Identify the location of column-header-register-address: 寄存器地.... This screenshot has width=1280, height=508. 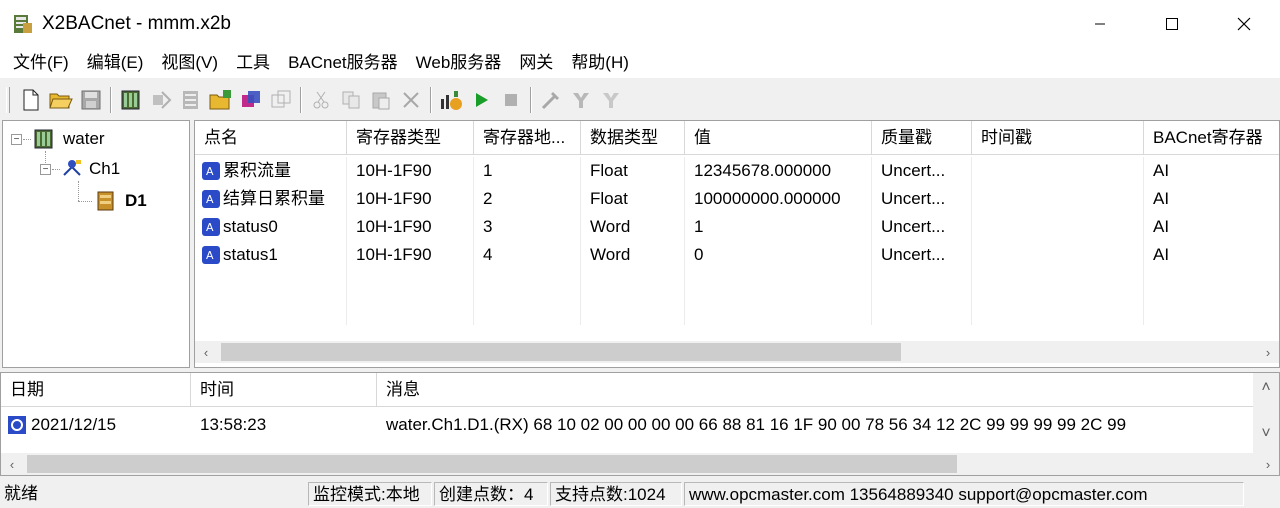
(527, 138).